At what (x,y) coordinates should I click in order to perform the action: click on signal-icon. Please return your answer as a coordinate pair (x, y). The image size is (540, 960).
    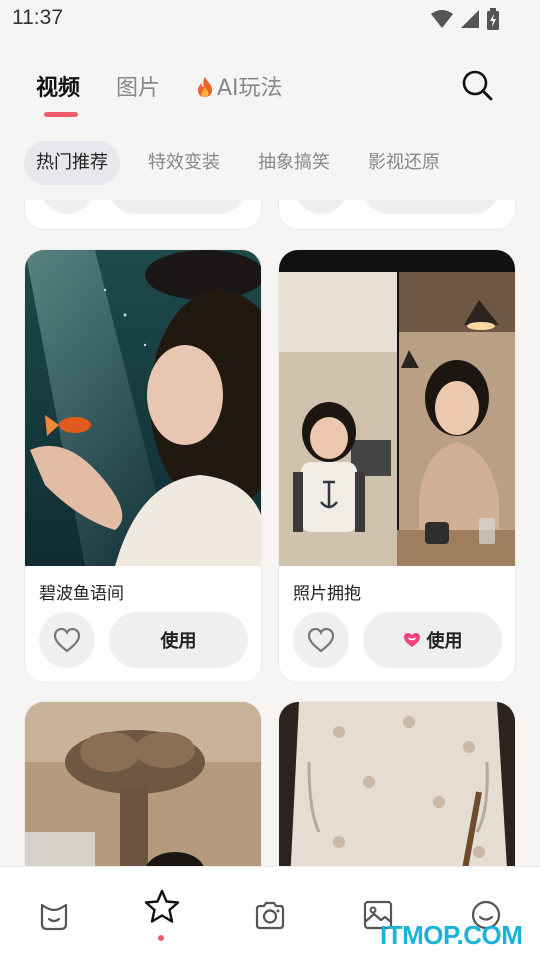
    Looking at the image, I should click on (470, 19).